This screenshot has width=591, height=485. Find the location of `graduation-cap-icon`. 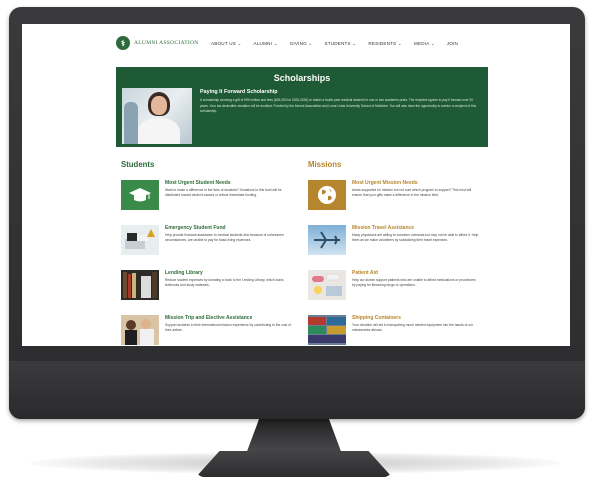

graduation-cap-icon is located at coordinates (140, 195).